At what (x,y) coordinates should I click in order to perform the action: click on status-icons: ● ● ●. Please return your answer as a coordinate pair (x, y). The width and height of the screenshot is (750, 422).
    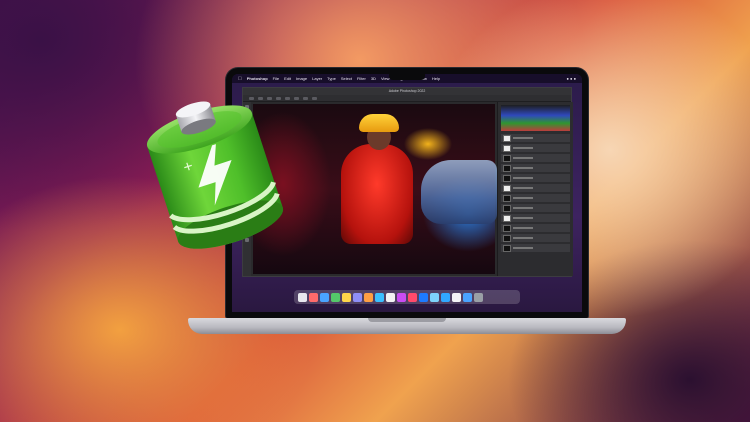
    Looking at the image, I should click on (571, 78).